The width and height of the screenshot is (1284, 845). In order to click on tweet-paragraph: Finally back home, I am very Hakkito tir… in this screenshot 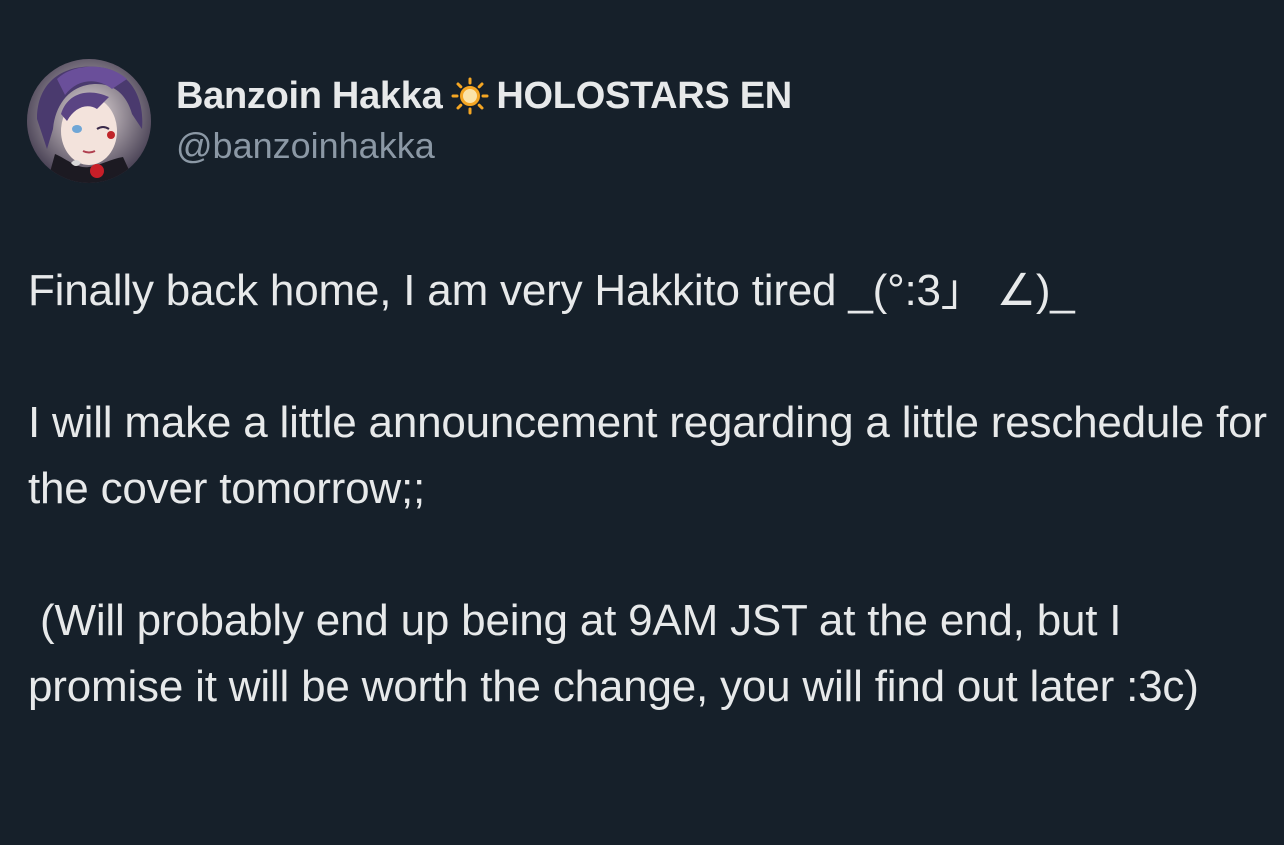, I will do `click(551, 290)`.